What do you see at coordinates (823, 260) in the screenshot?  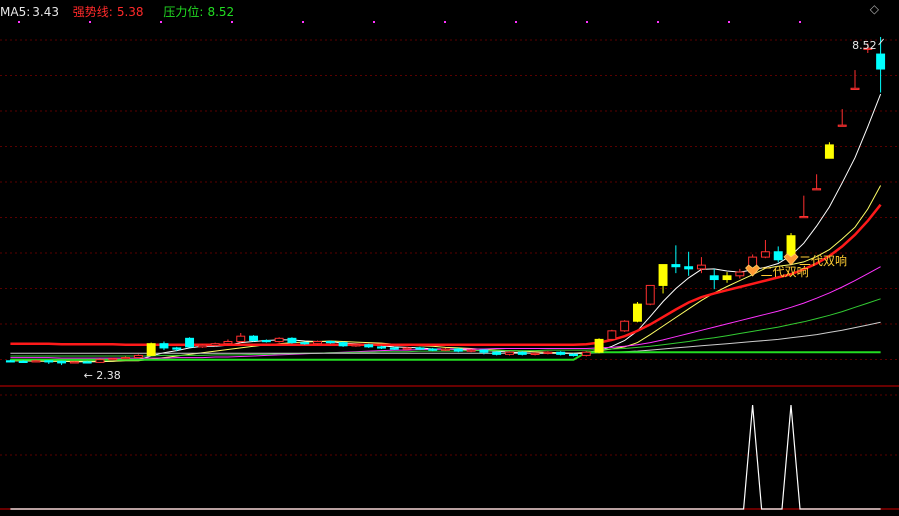 I see `annotation-label: 二代双响` at bounding box center [823, 260].